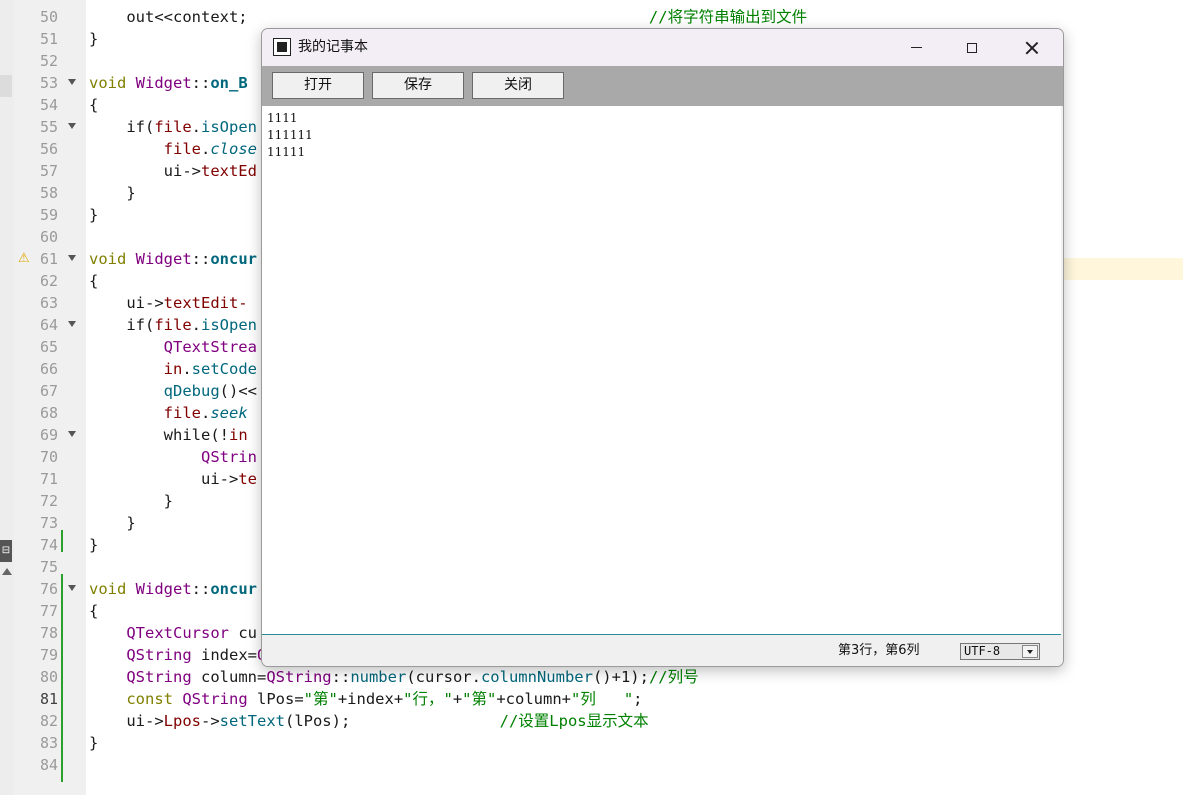 The width and height of the screenshot is (1183, 795). I want to click on open-button: 打开, so click(318, 85).